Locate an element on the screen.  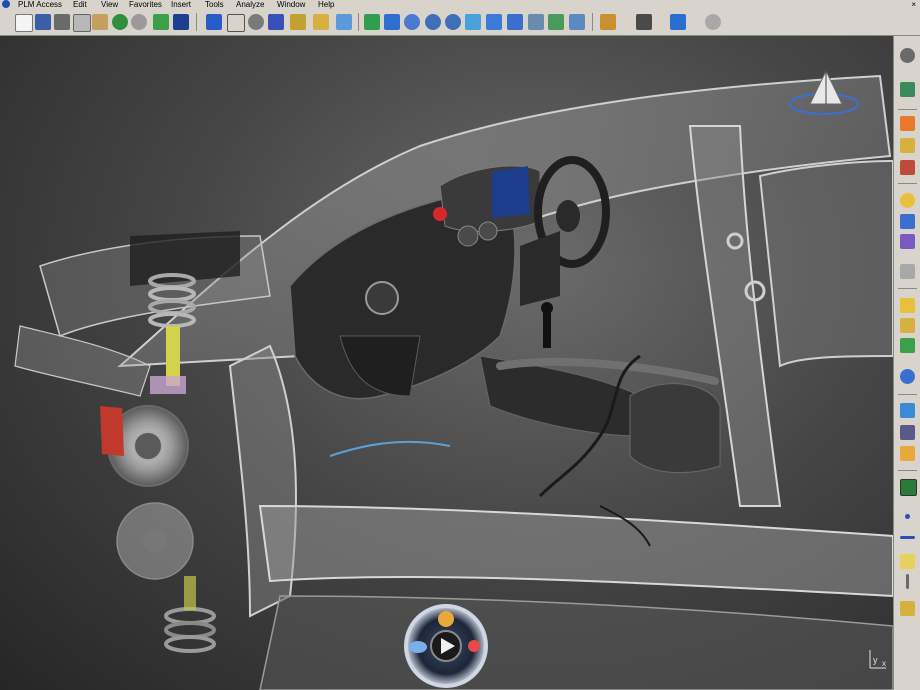
gauge-display is located at coordinates (511, 192).